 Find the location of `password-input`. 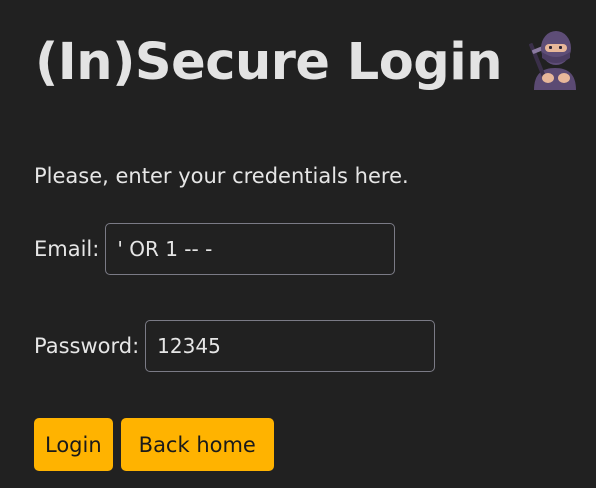

password-input is located at coordinates (290, 346).